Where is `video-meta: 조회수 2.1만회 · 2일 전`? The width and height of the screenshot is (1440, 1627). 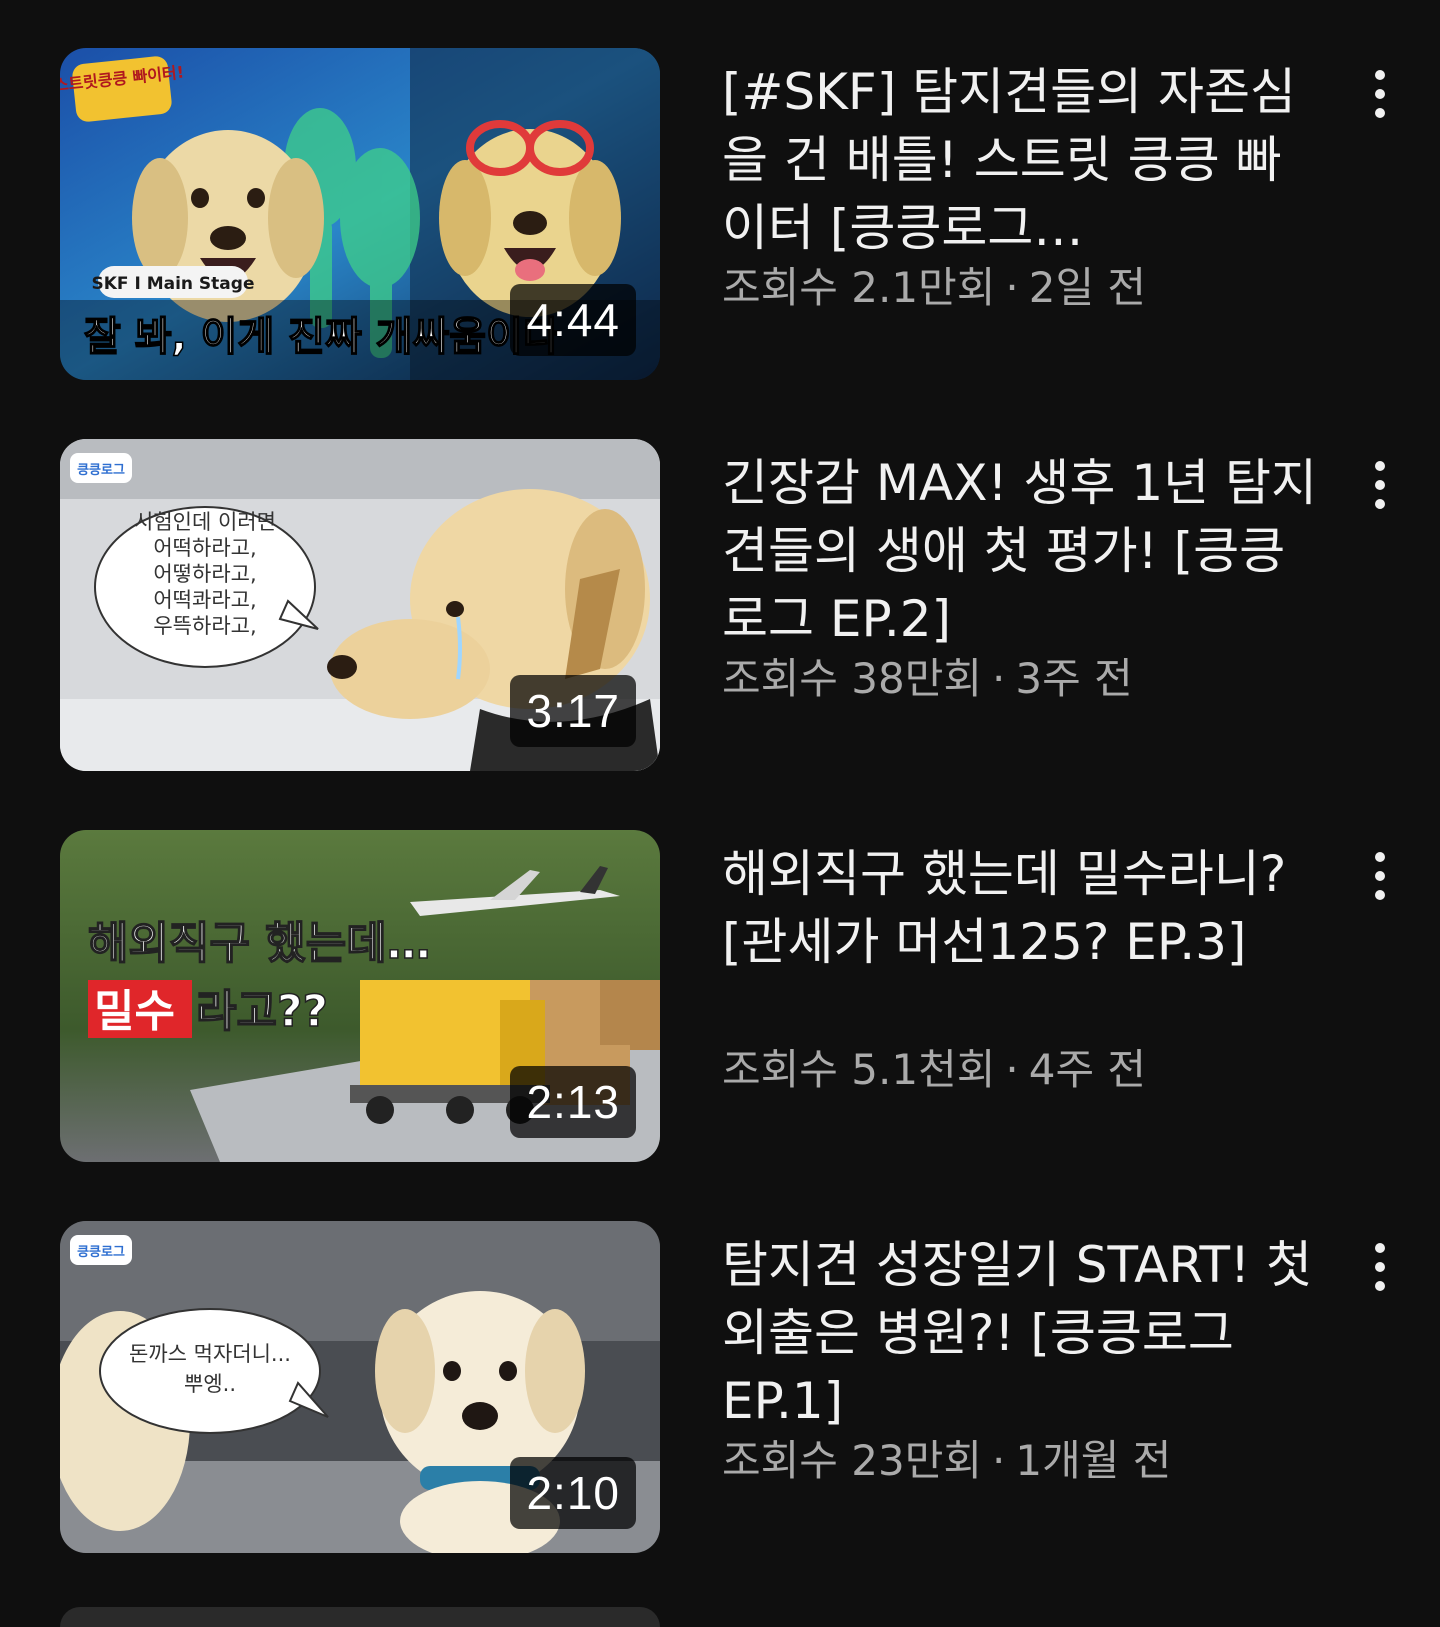 video-meta: 조회수 2.1만회 · 2일 전 is located at coordinates (934, 288).